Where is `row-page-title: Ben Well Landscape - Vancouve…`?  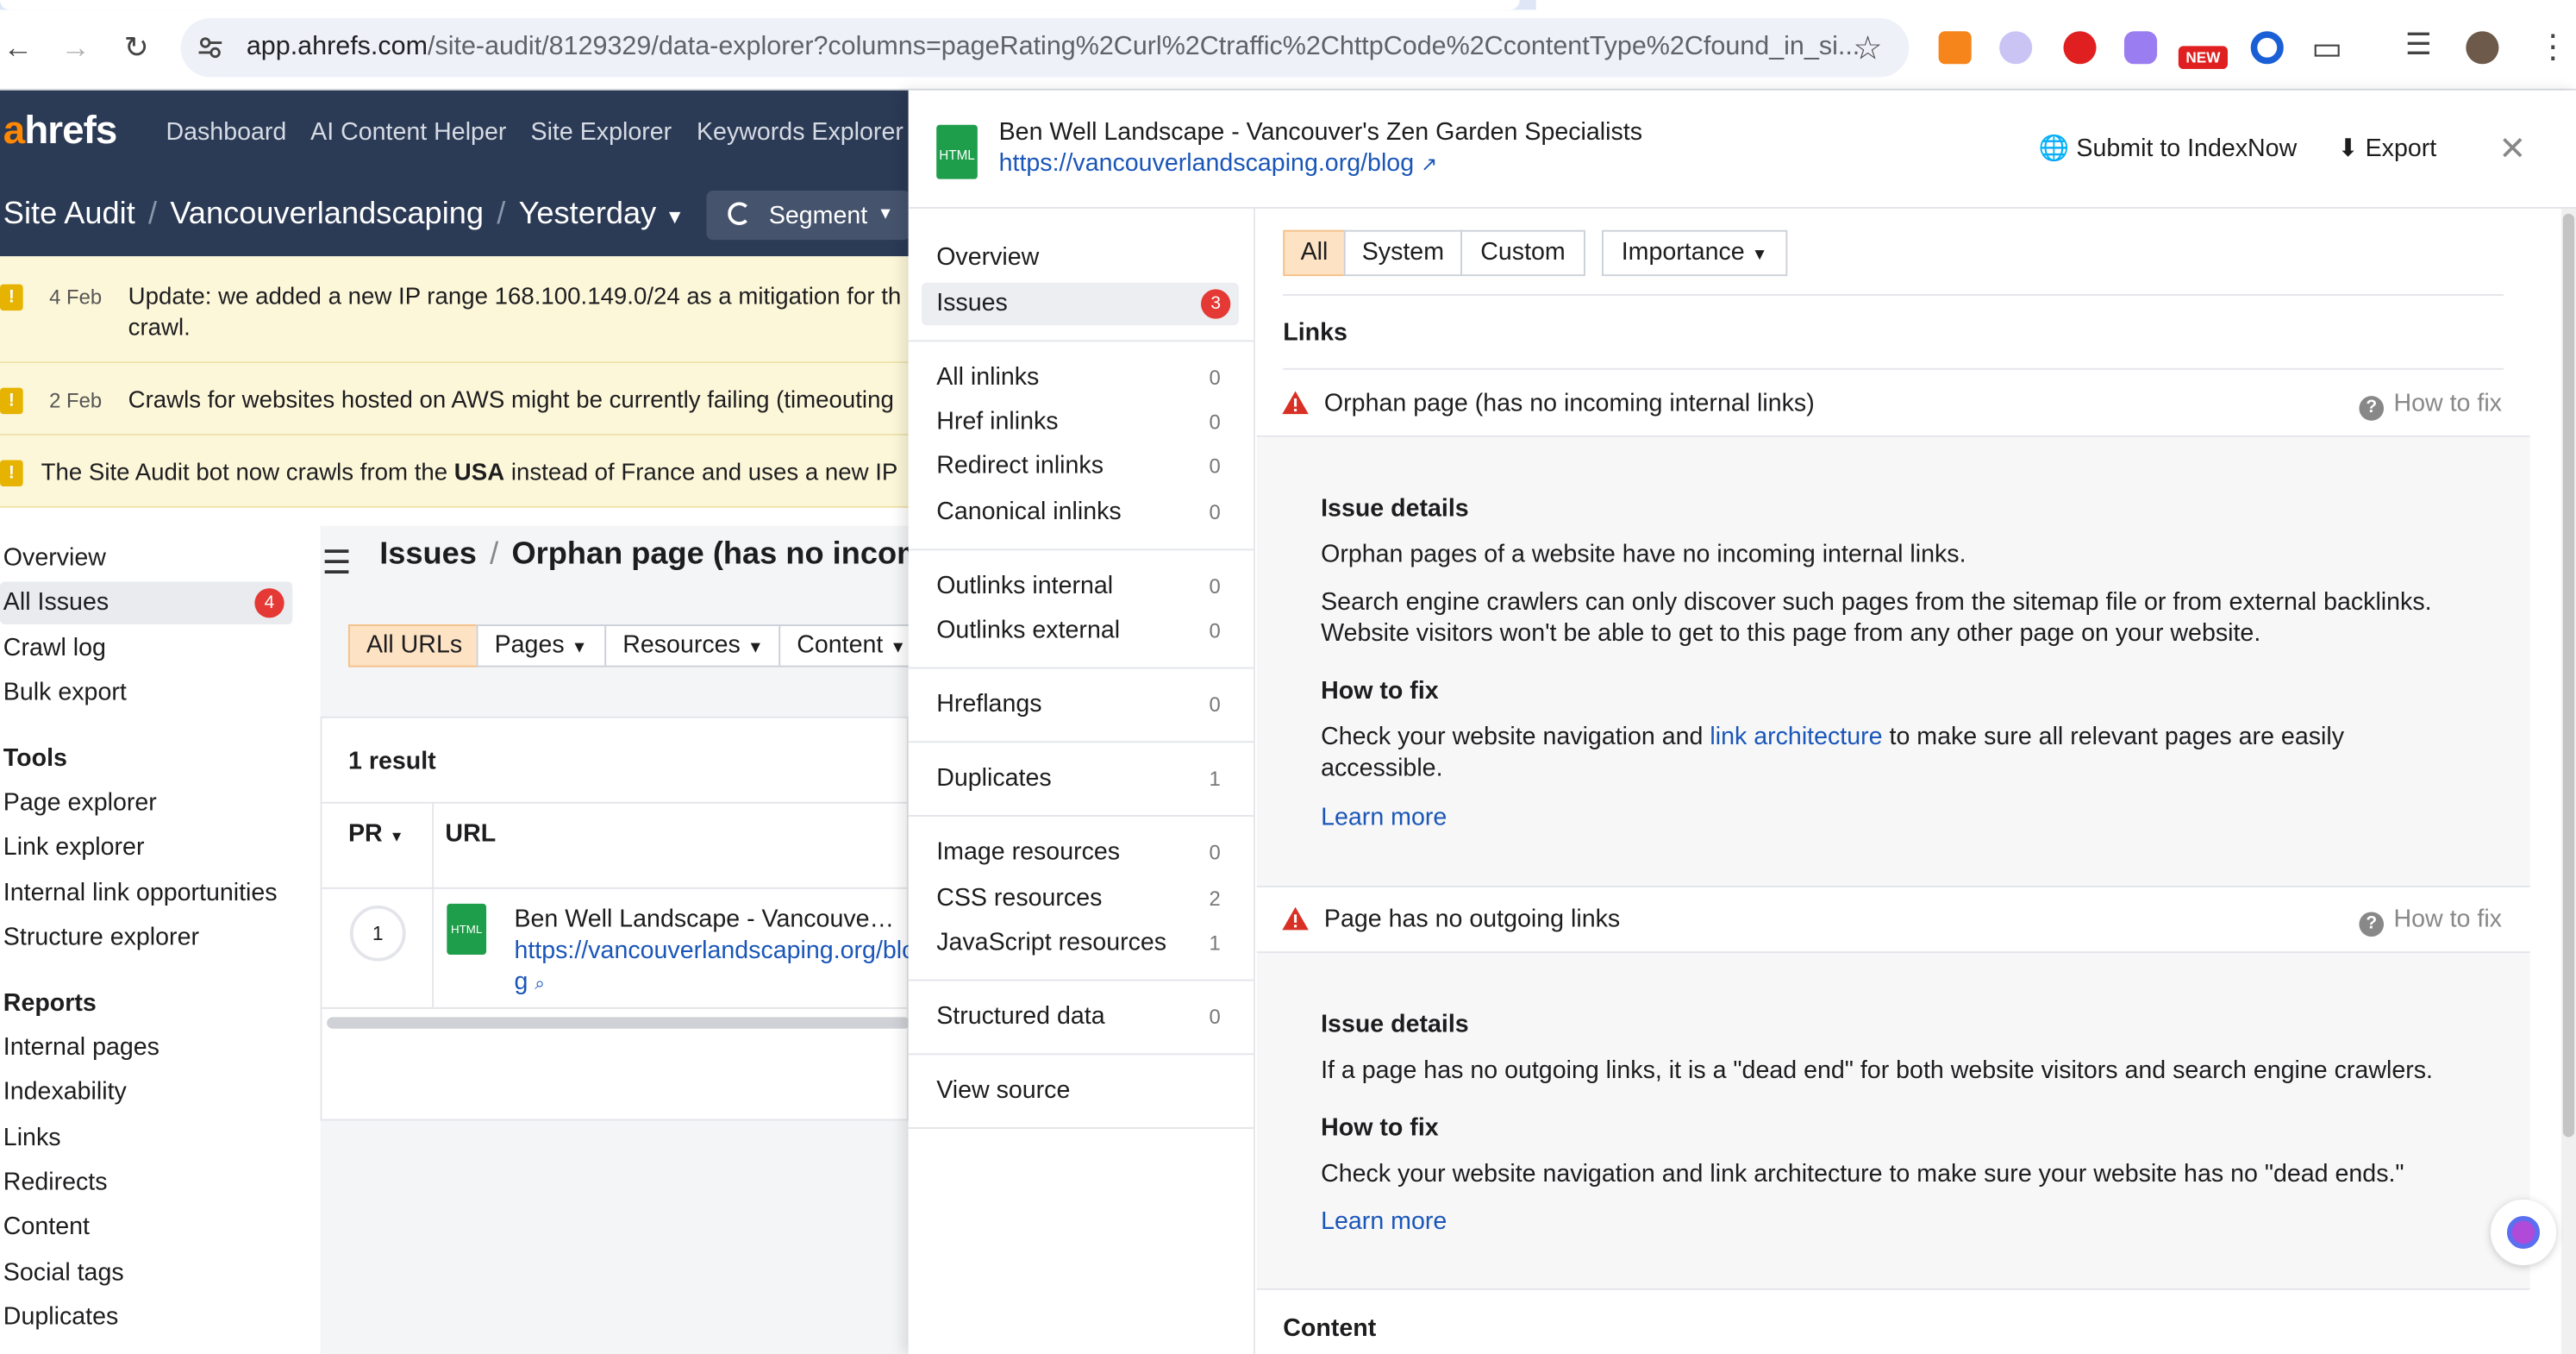 row-page-title: Ben Well Landscape - Vancouve… is located at coordinates (704, 920).